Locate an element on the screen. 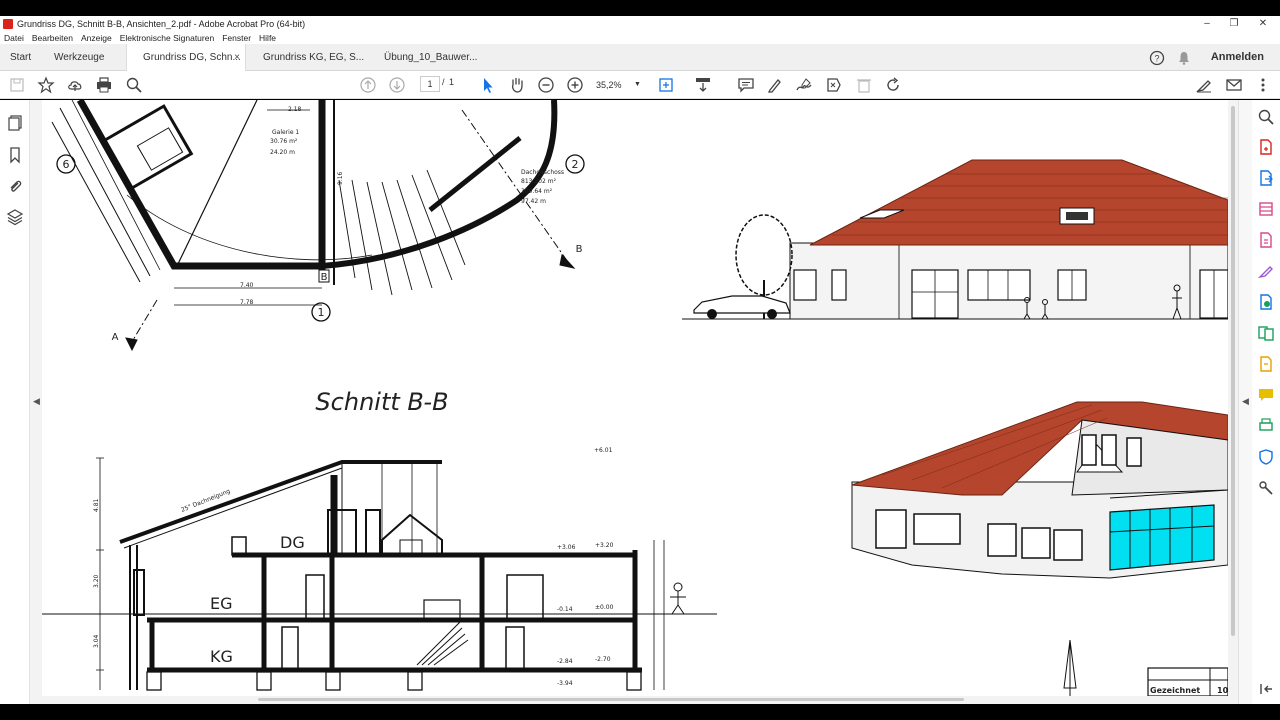 This screenshot has height=720, width=1280. highlight-pen-icon is located at coordinates (775, 85).